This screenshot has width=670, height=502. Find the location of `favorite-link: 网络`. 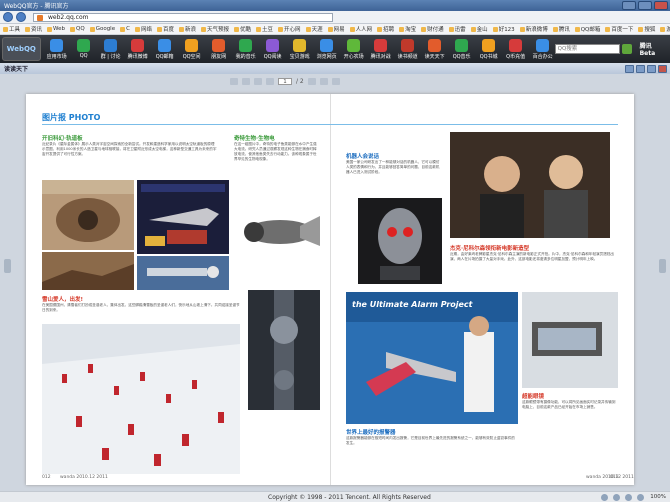

favorite-link: 网络 is located at coordinates (143, 29).